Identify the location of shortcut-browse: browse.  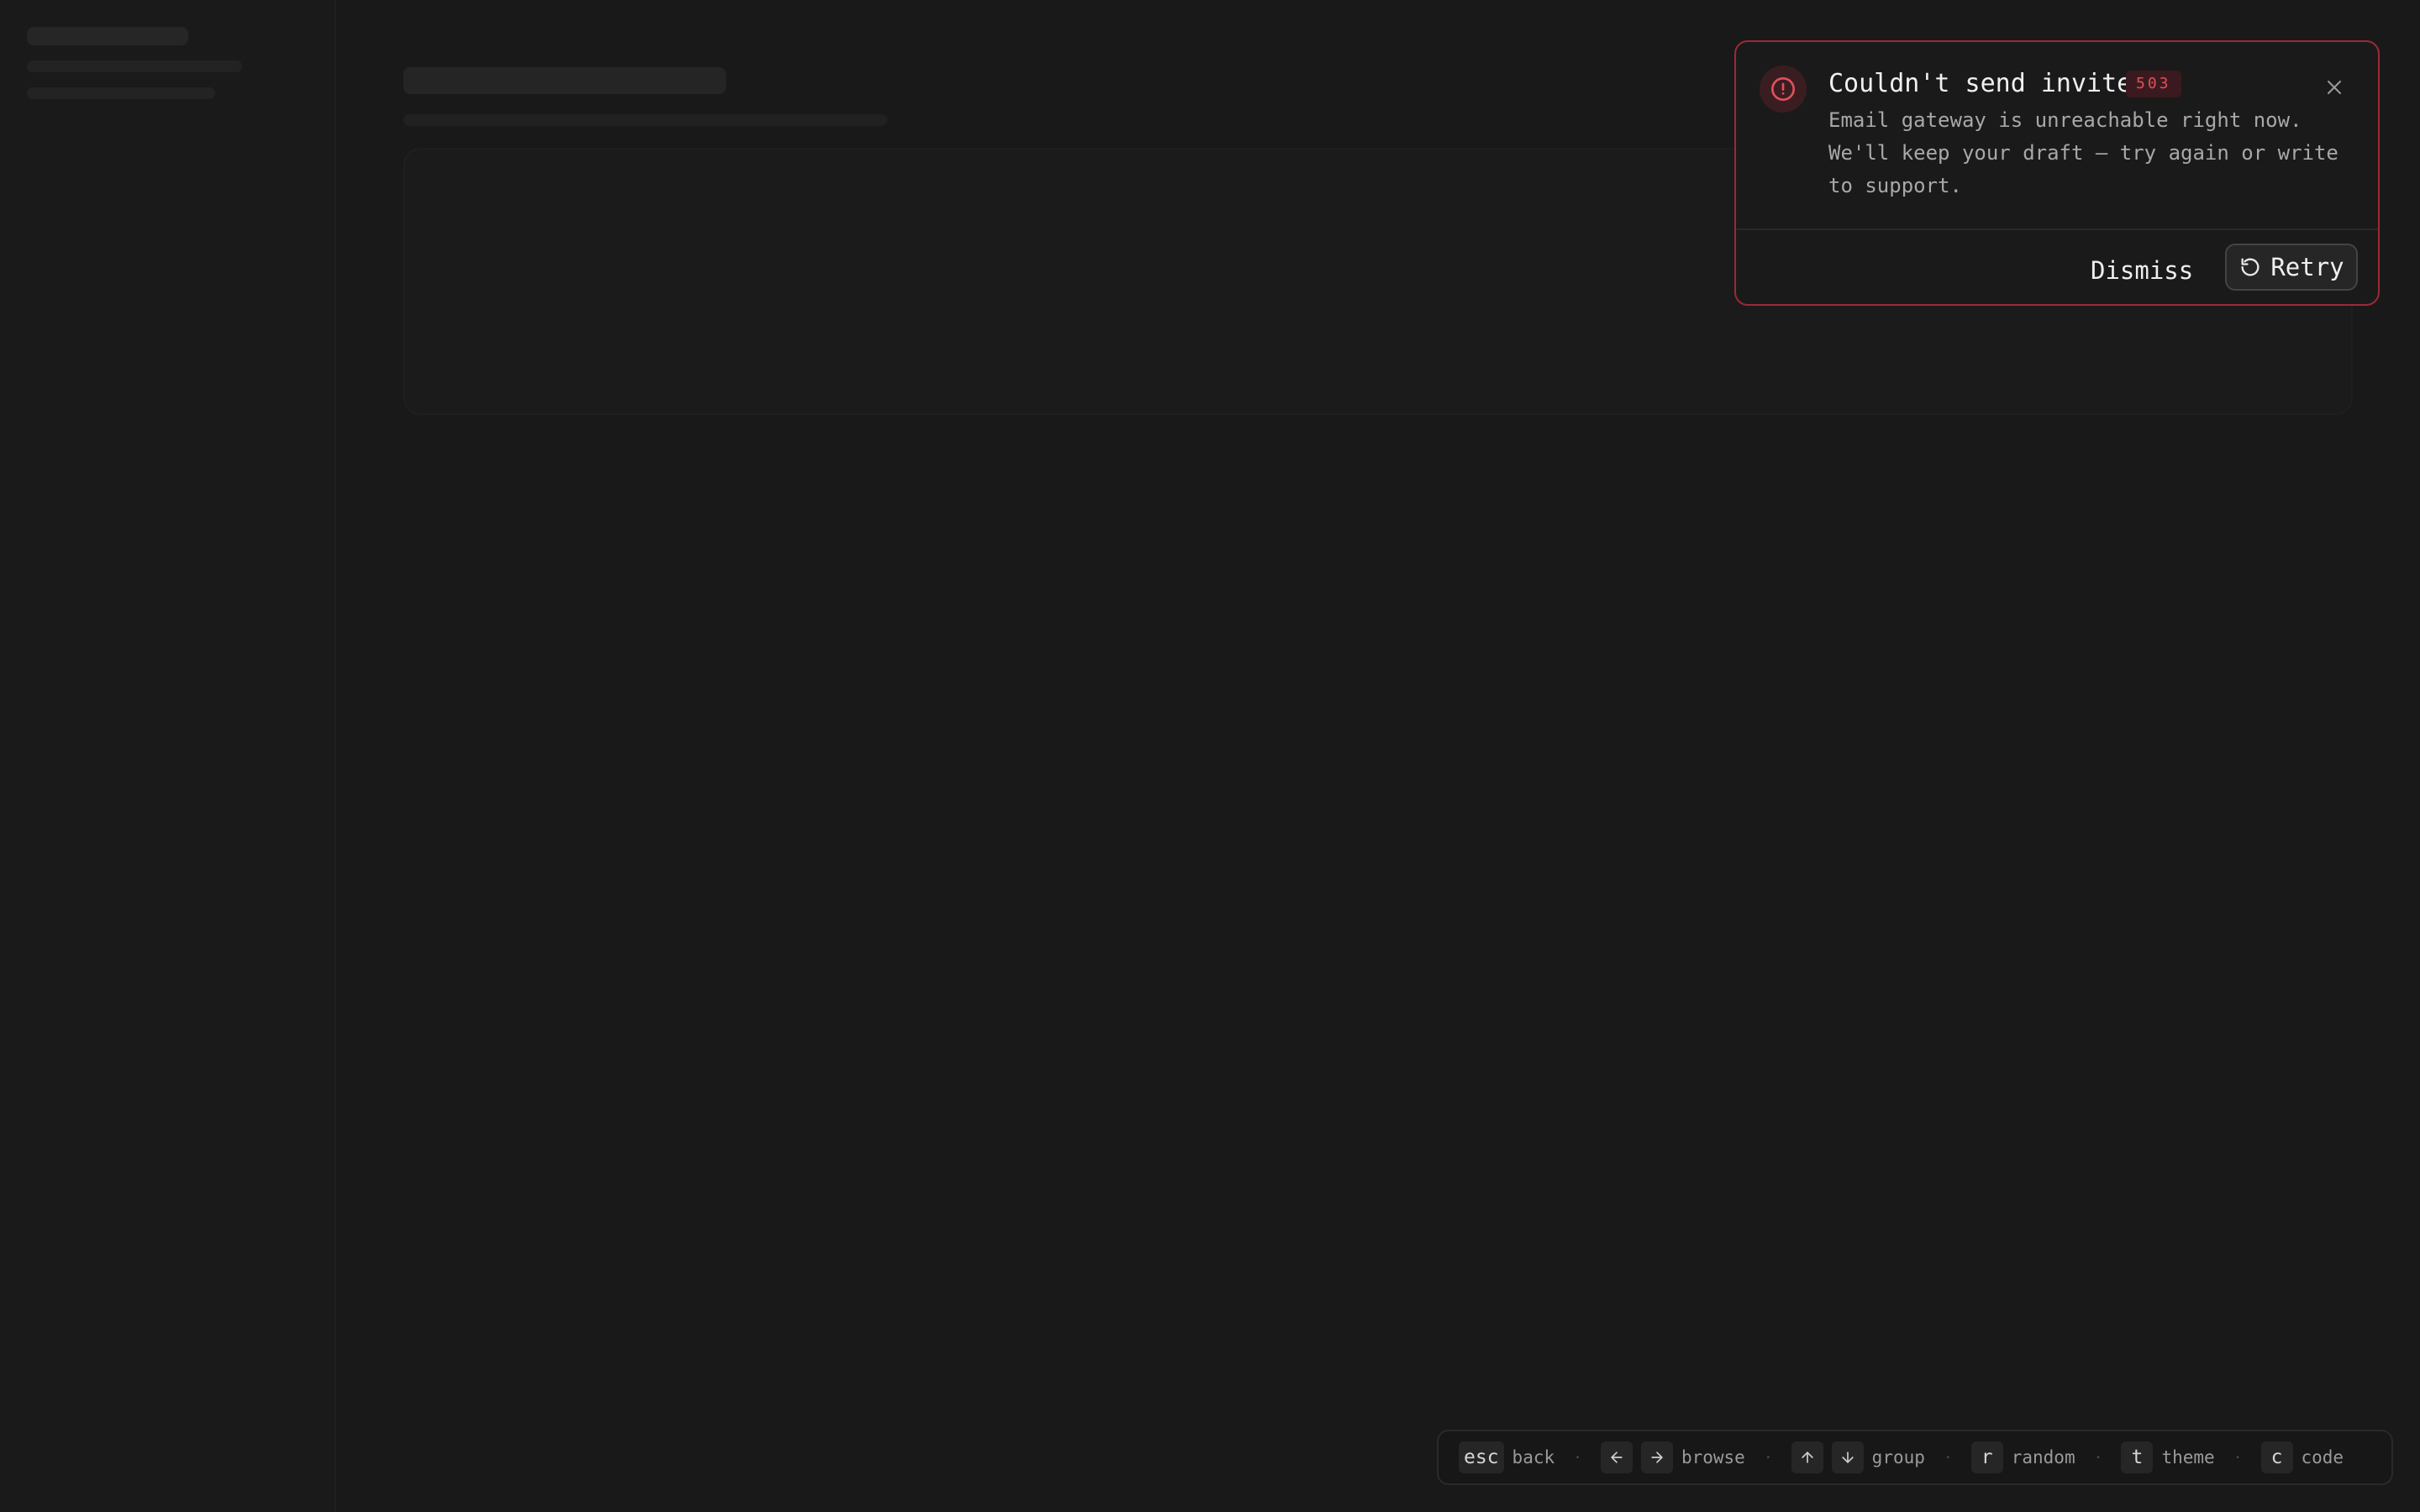
(1673, 1457).